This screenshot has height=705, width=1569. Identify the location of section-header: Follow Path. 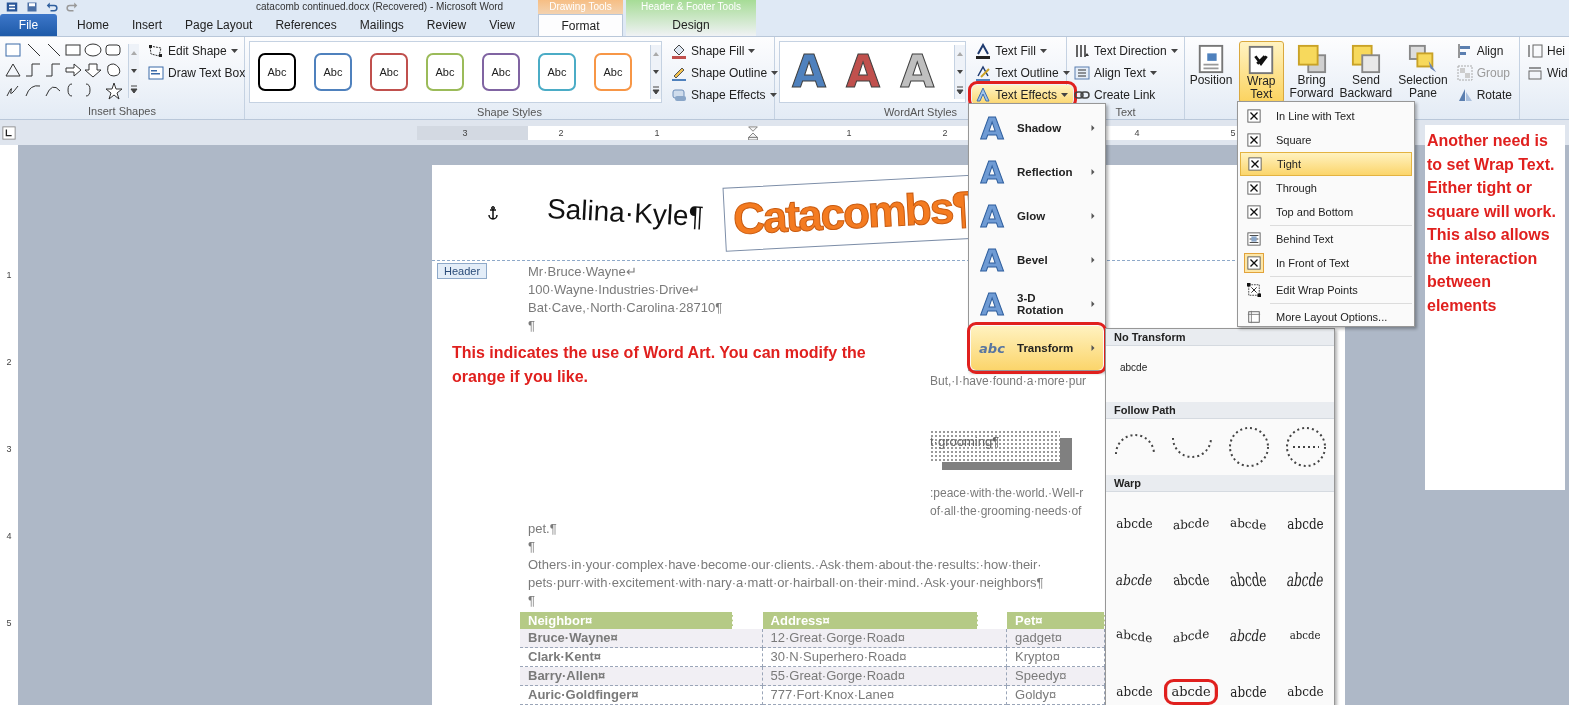
(1220, 410).